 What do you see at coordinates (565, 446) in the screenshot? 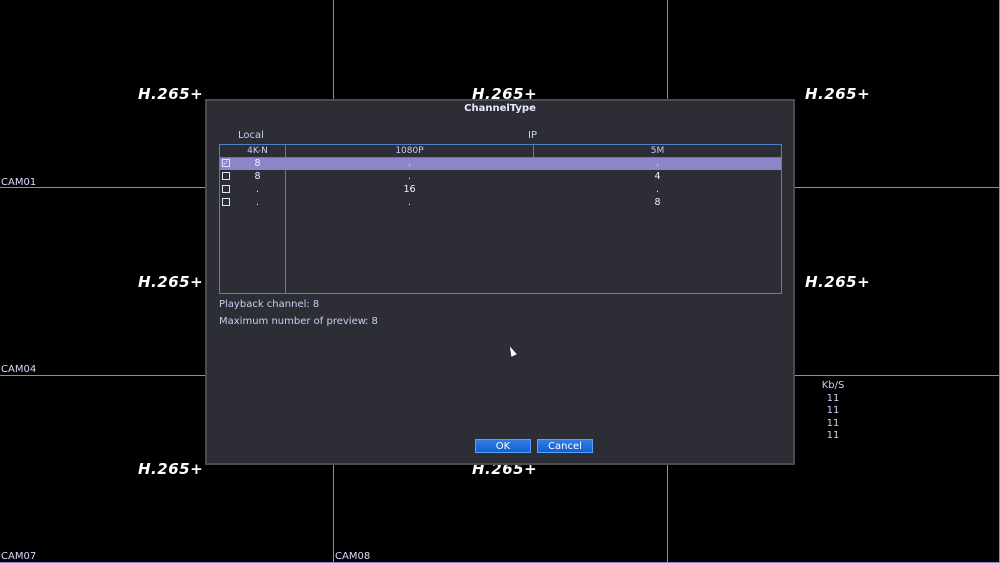
I see `cancel-button: Cancel` at bounding box center [565, 446].